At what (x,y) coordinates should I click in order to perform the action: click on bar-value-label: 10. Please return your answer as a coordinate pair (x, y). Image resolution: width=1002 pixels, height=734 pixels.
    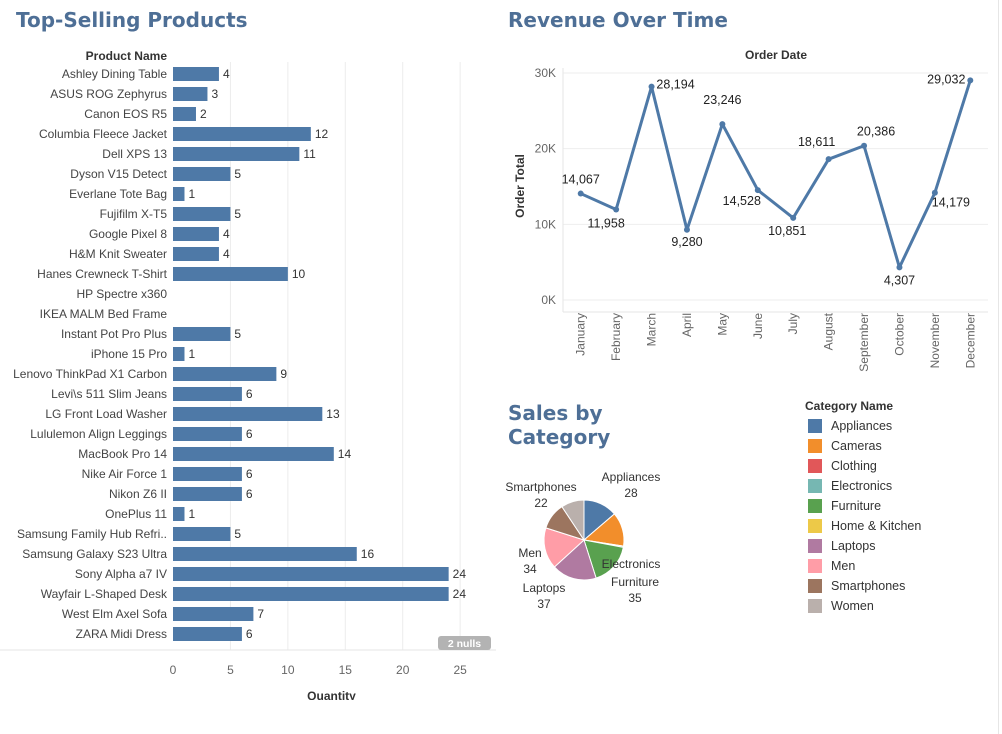
    Looking at the image, I should click on (299, 274).